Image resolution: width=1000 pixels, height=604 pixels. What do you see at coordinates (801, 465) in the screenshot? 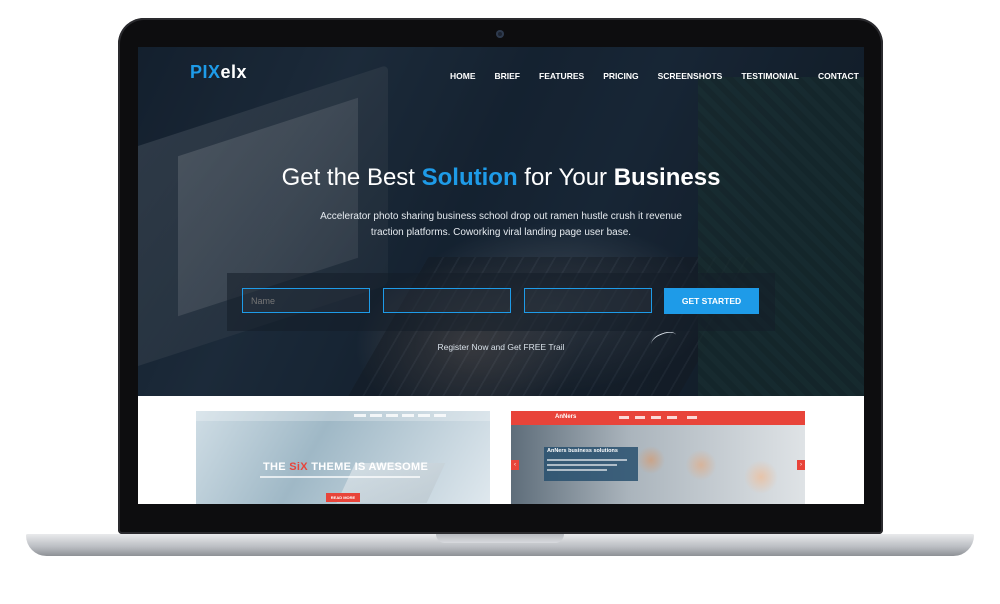
I see `thumb2-next-icon: ›` at bounding box center [801, 465].